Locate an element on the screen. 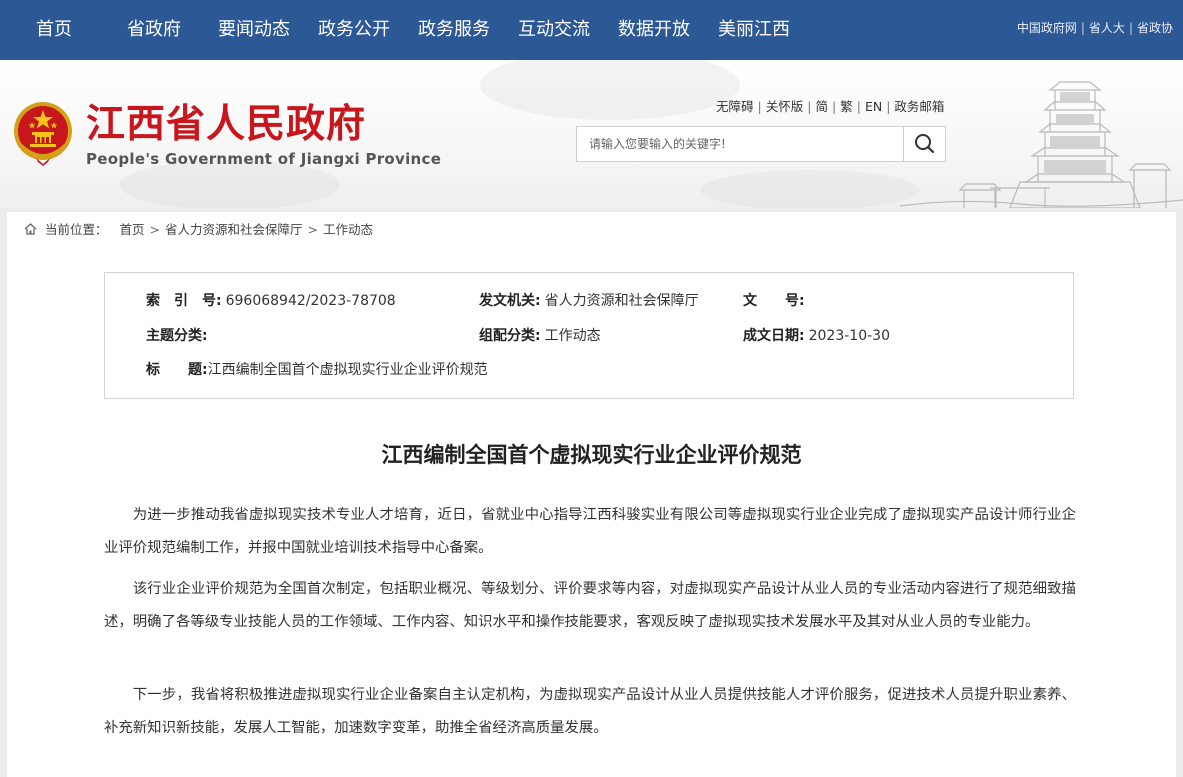  meta-index-row: 索 引 号: 696068942/2023-78708 is located at coordinates (271, 301).